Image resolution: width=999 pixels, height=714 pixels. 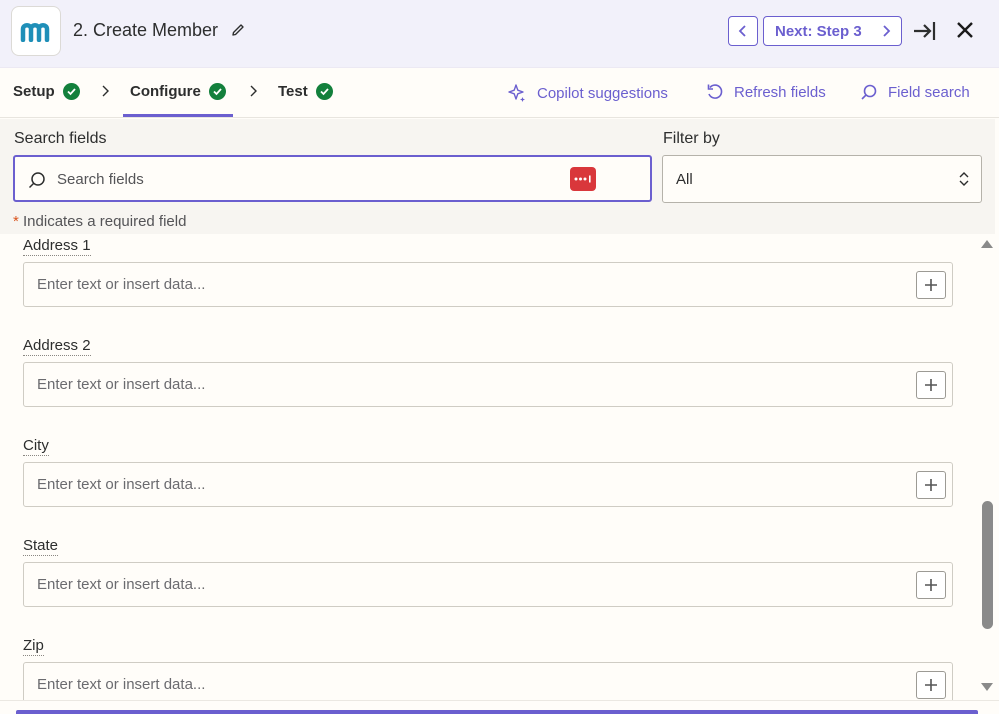 What do you see at coordinates (822, 179) in the screenshot?
I see `filter-select: All` at bounding box center [822, 179].